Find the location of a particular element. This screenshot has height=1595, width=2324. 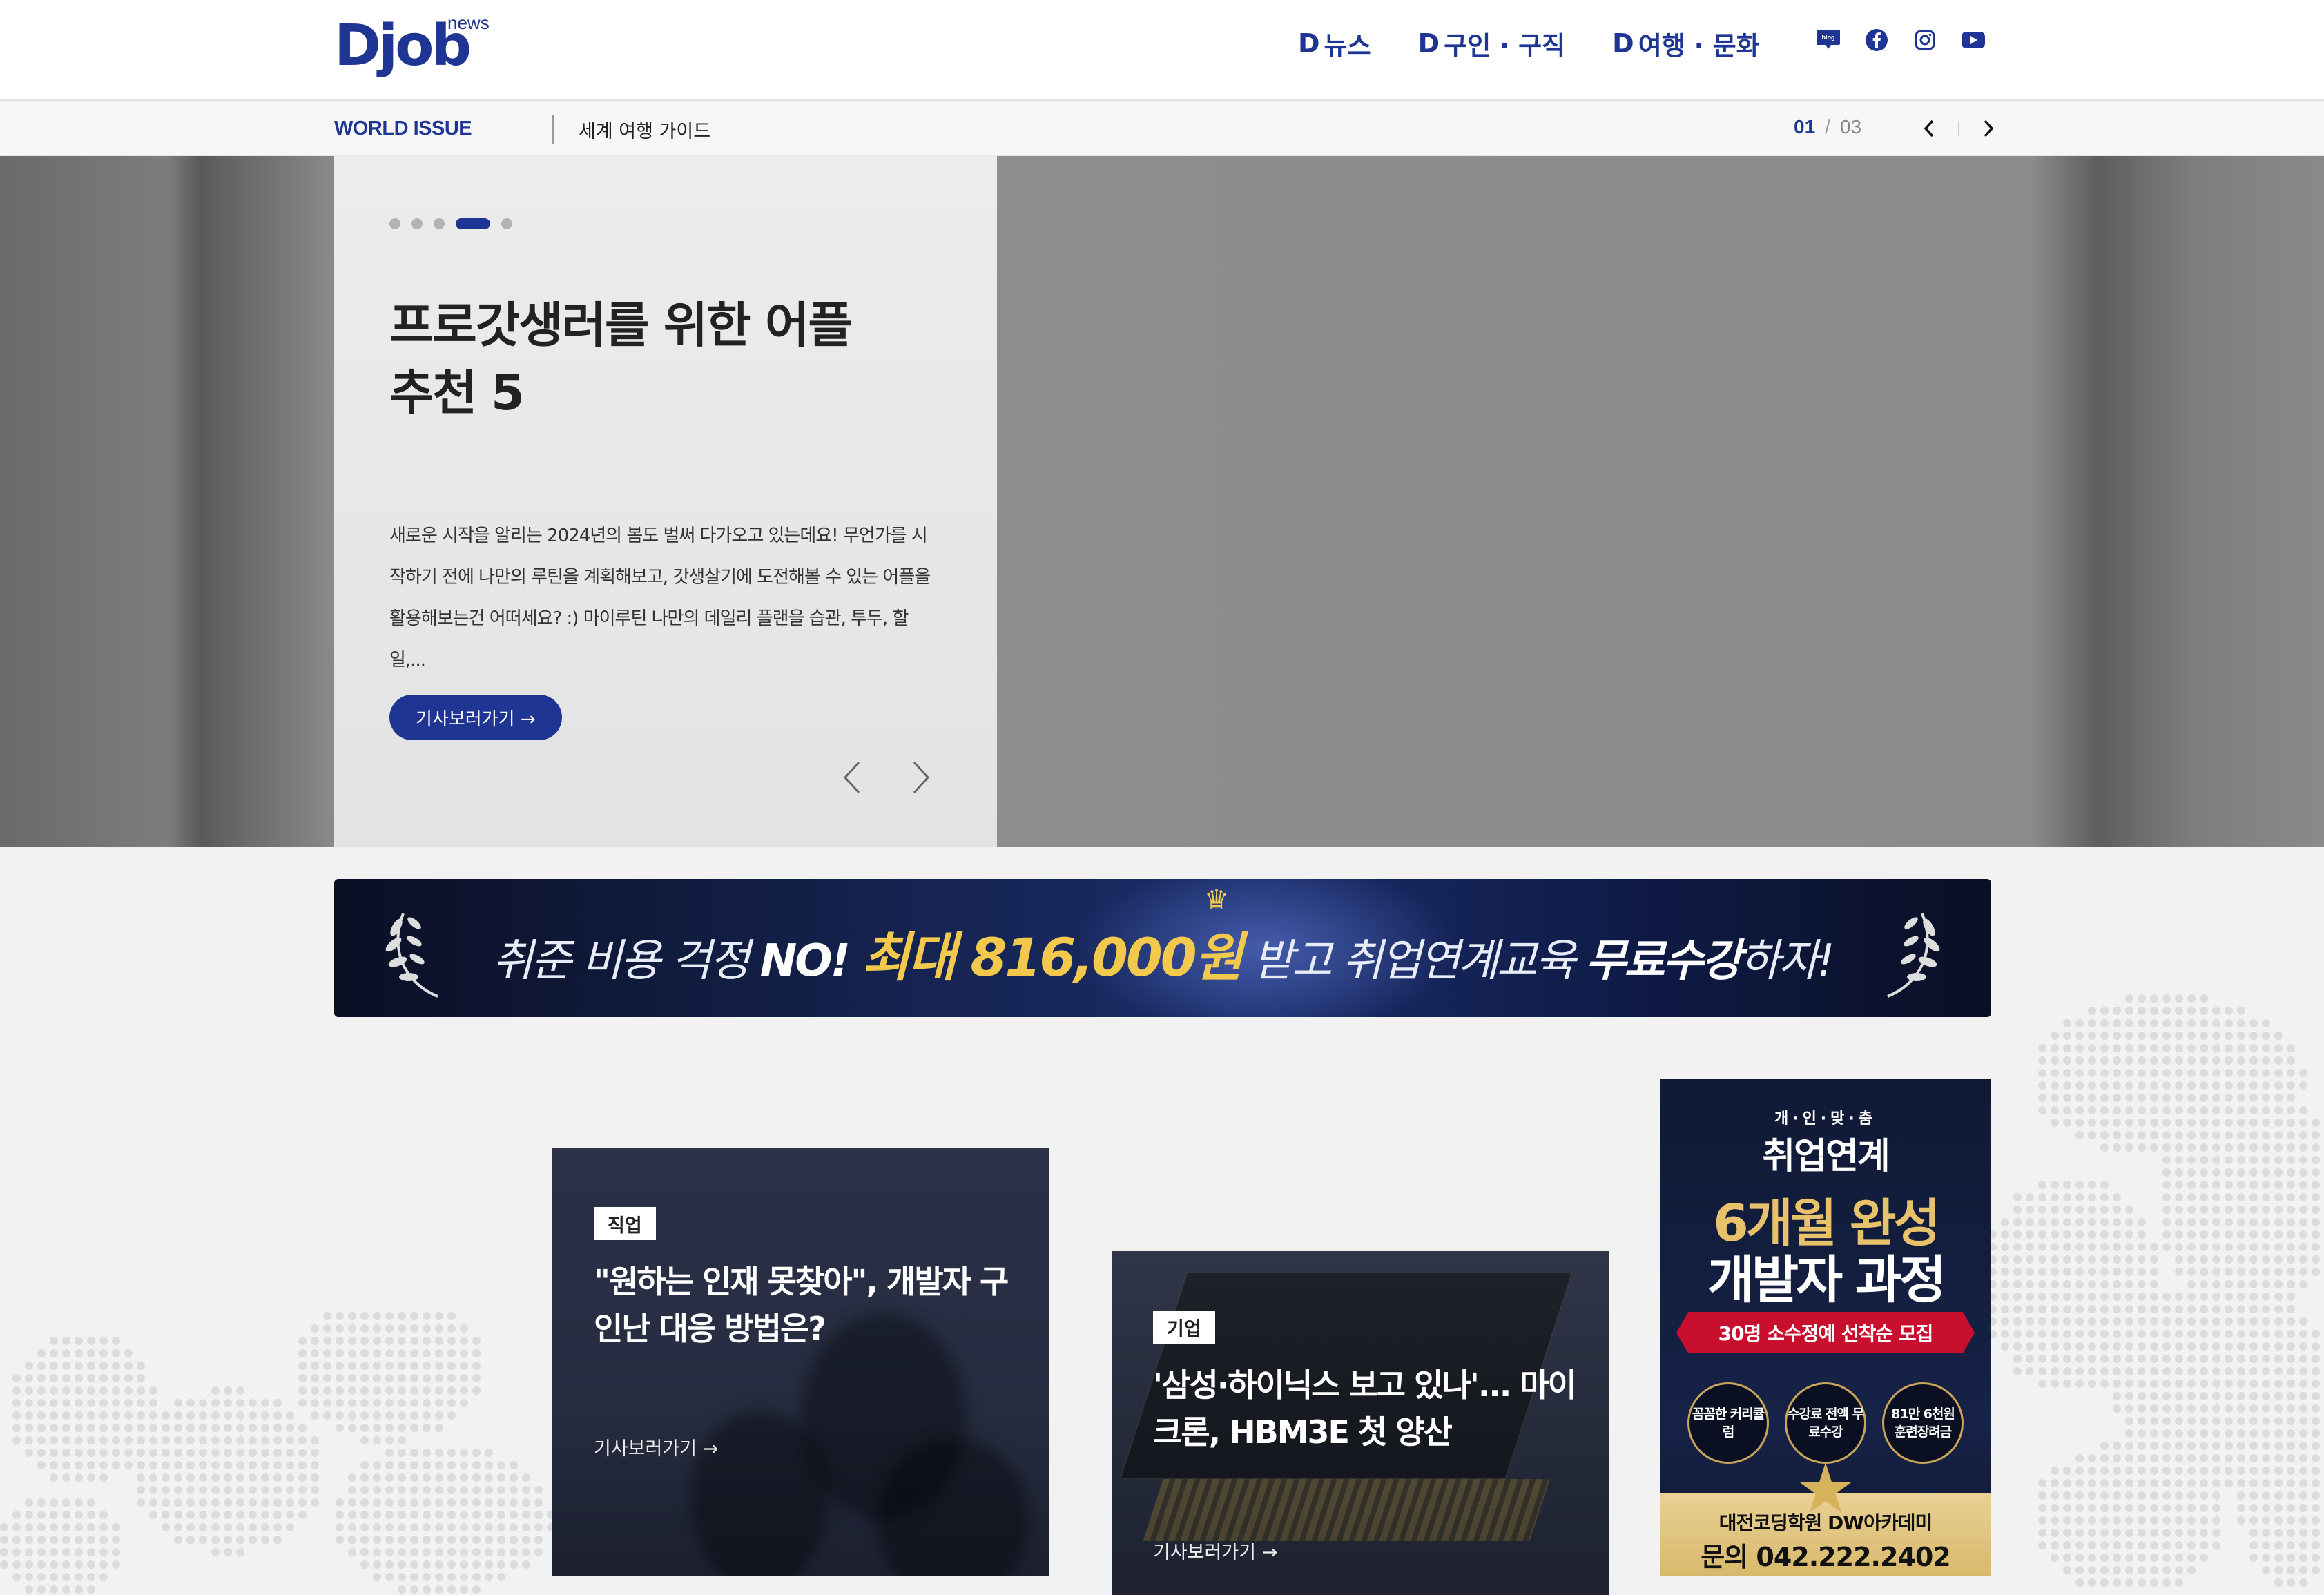

crown-icon: ♛ is located at coordinates (1216, 900).